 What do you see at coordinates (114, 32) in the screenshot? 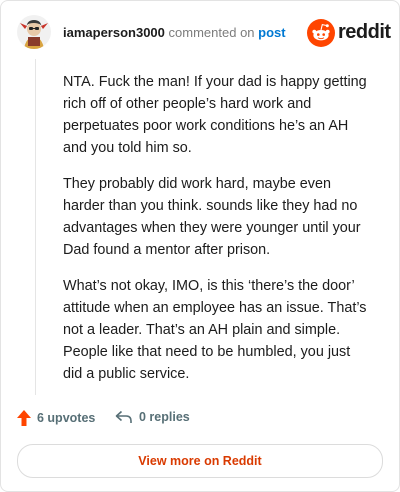
I see `username-link: iamaperson3000` at bounding box center [114, 32].